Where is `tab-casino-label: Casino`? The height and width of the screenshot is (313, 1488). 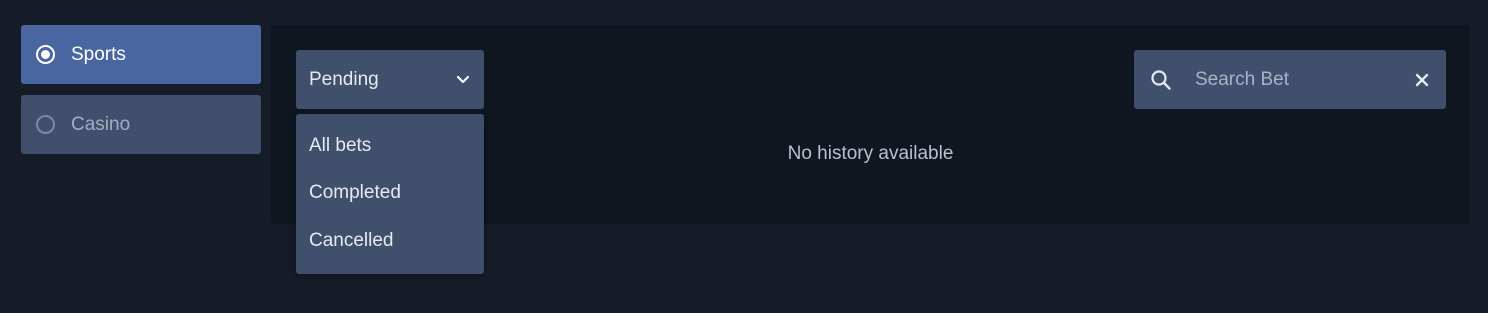 tab-casino-label: Casino is located at coordinates (101, 124).